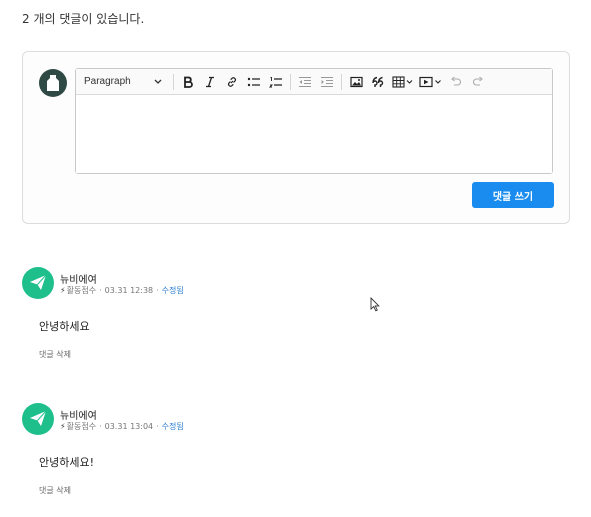 The height and width of the screenshot is (517, 591). What do you see at coordinates (305, 82) in the screenshot?
I see `outdent-icon` at bounding box center [305, 82].